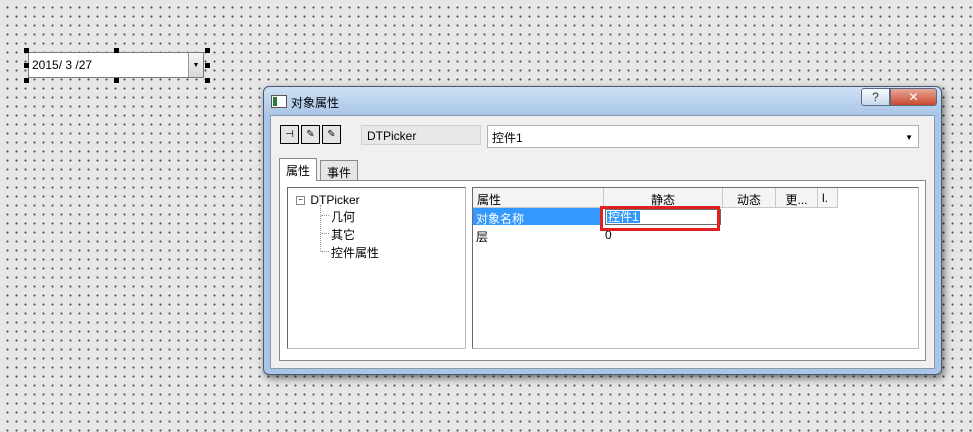 The width and height of the screenshot is (973, 432). What do you see at coordinates (289, 134) in the screenshot?
I see `pin-button: ⊣` at bounding box center [289, 134].